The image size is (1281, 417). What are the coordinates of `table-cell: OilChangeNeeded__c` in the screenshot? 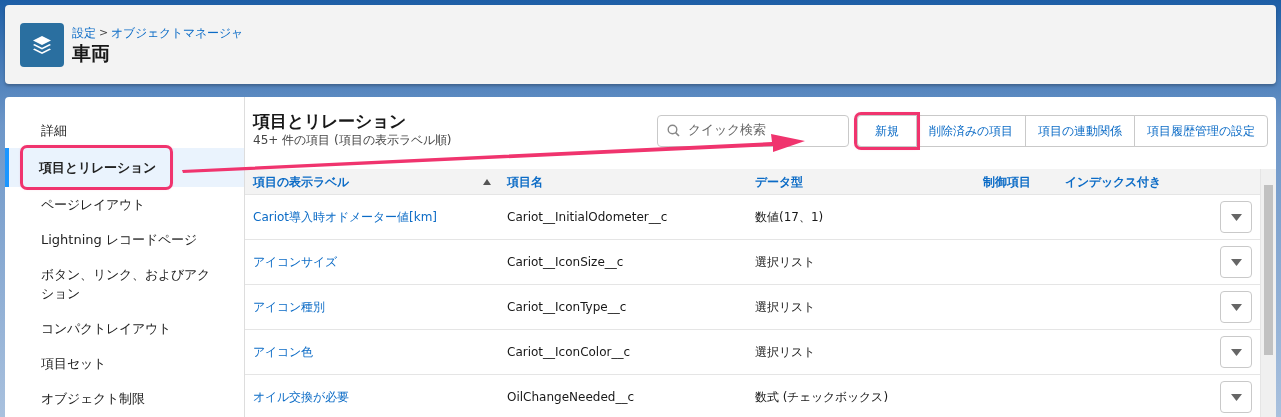 It's located at (570, 397).